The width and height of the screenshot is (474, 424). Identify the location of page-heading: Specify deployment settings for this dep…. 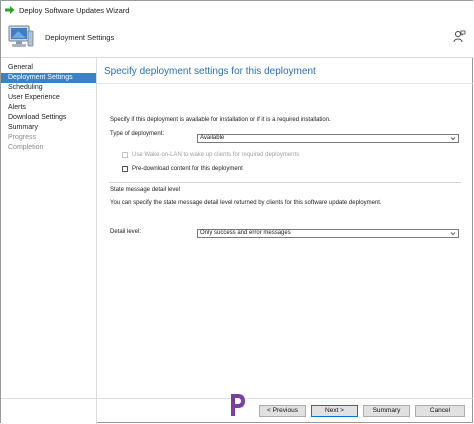
(210, 71).